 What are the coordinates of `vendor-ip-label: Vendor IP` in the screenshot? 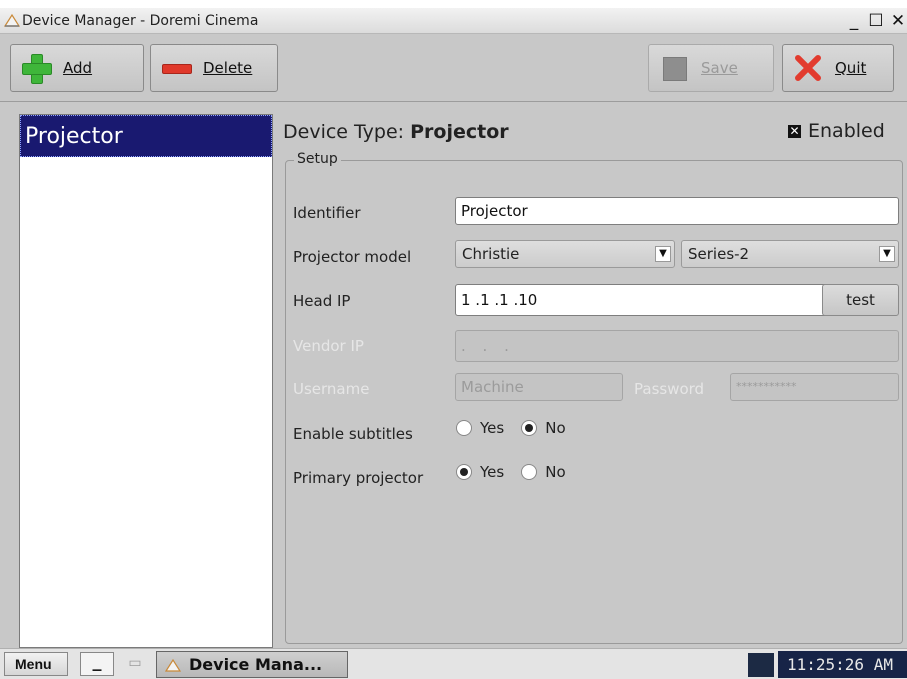 It's located at (328, 346).